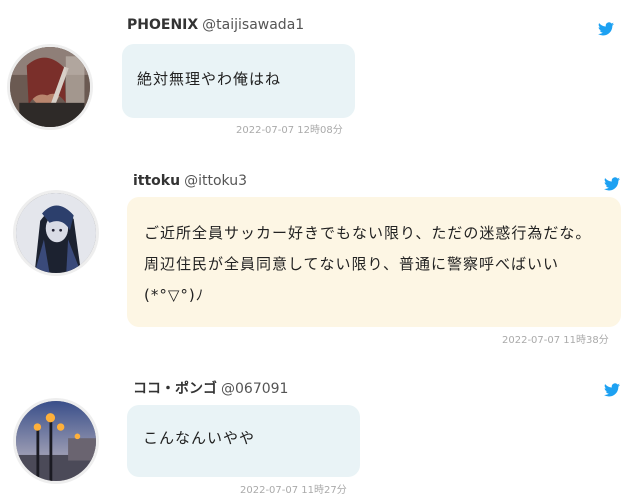 The image size is (632, 503). I want to click on user-avatar-street-lamps-icon, so click(56, 441).